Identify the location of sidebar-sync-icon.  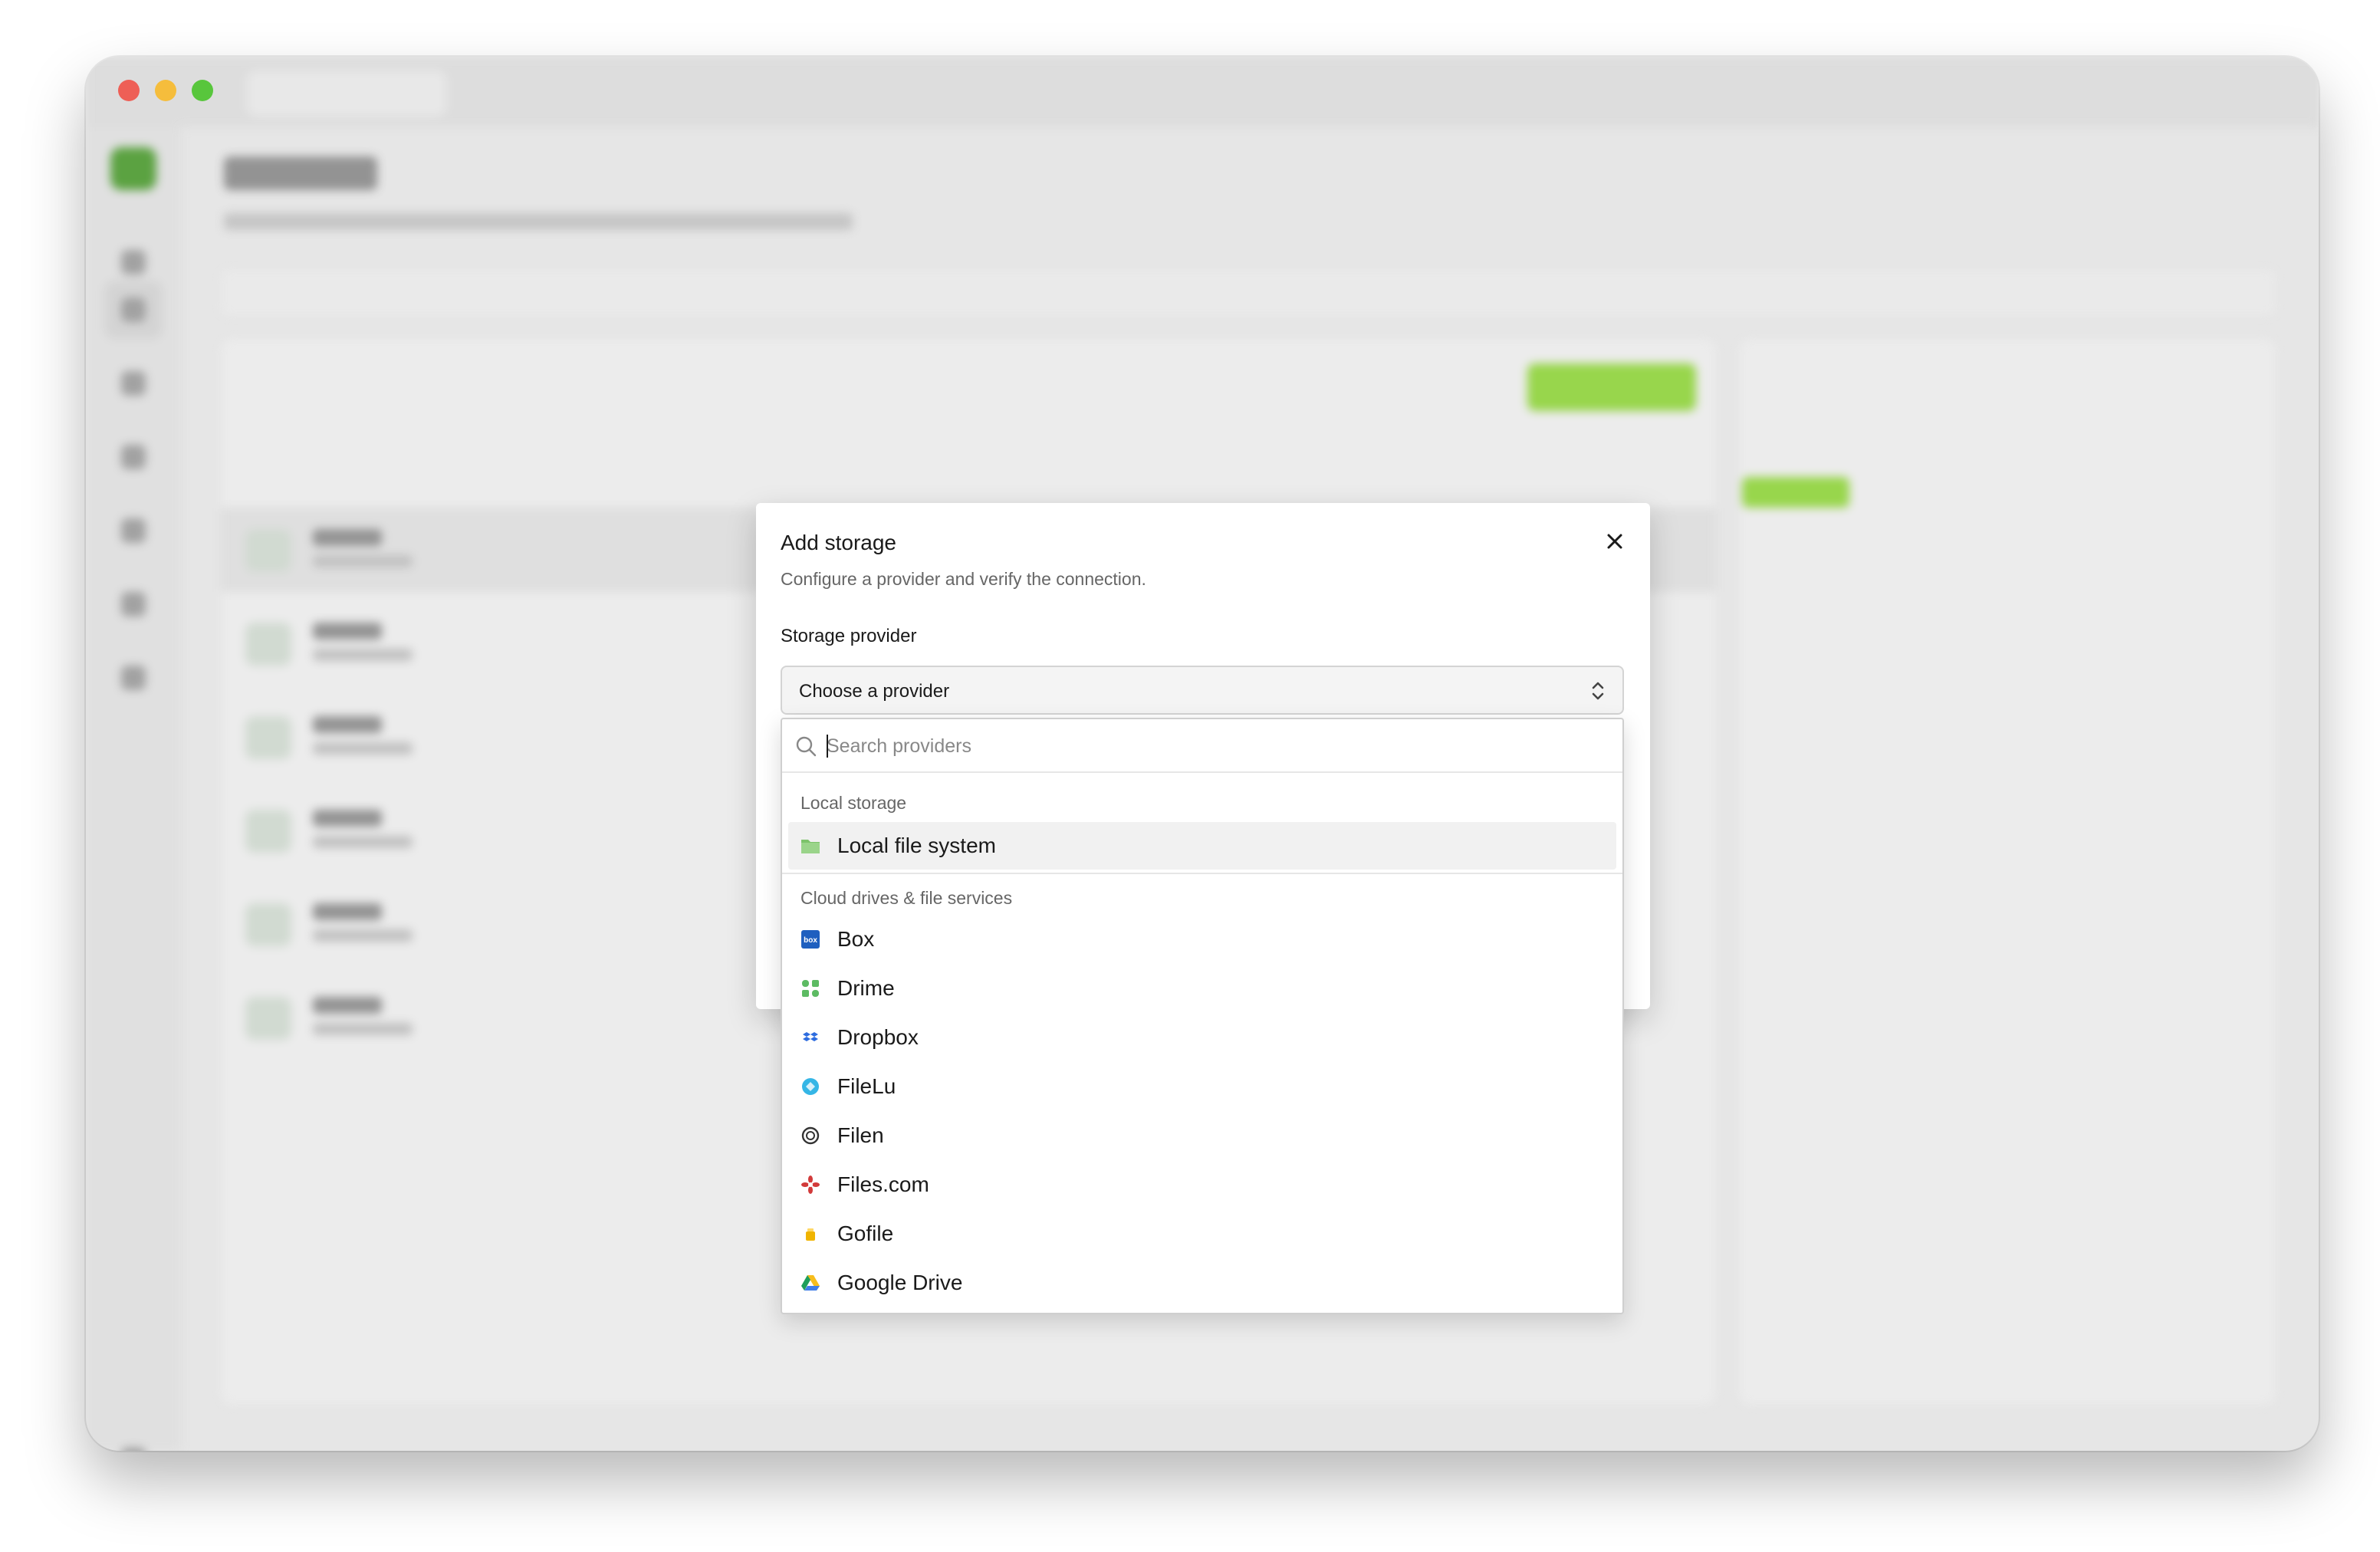
(133, 530).